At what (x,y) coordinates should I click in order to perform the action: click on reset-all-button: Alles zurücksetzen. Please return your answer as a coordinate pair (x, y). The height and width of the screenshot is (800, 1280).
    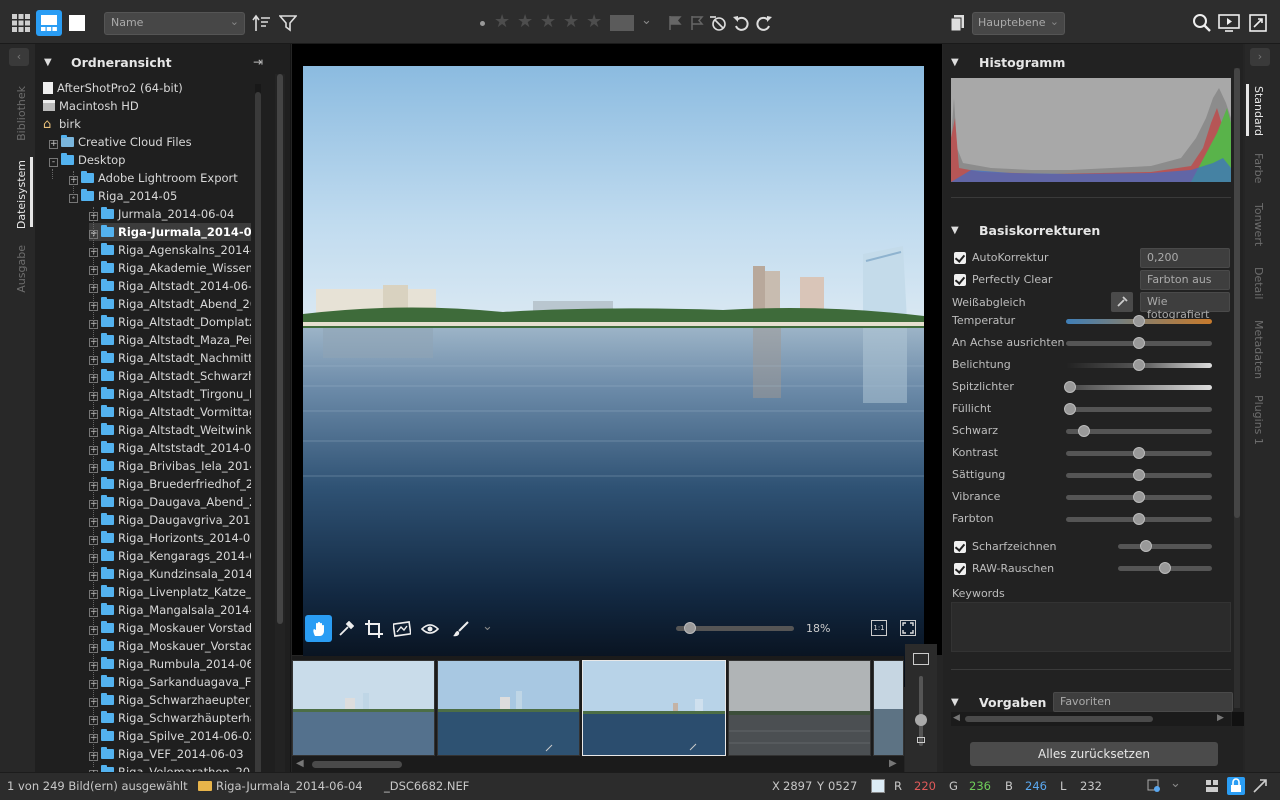
    Looking at the image, I should click on (1094, 754).